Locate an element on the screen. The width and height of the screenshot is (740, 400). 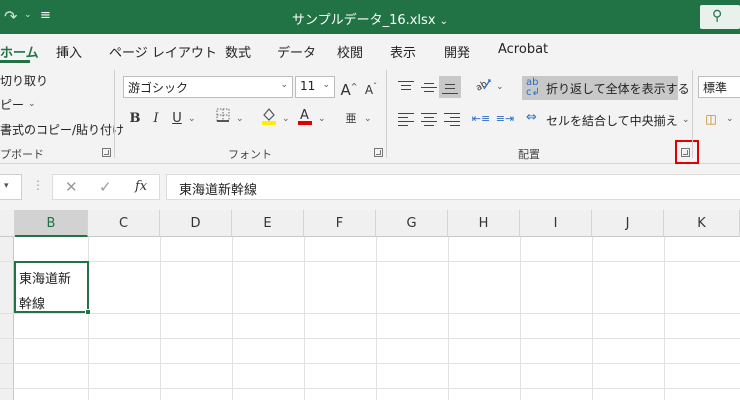
title-caret-icon: ⌄ is located at coordinates (444, 21).